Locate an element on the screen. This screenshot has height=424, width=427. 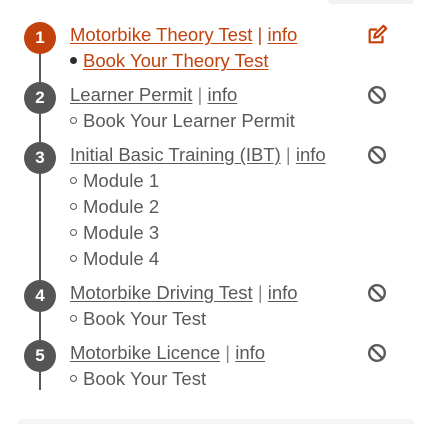
book-theory-test-link: Book Your Theory Test is located at coordinates (175, 60).